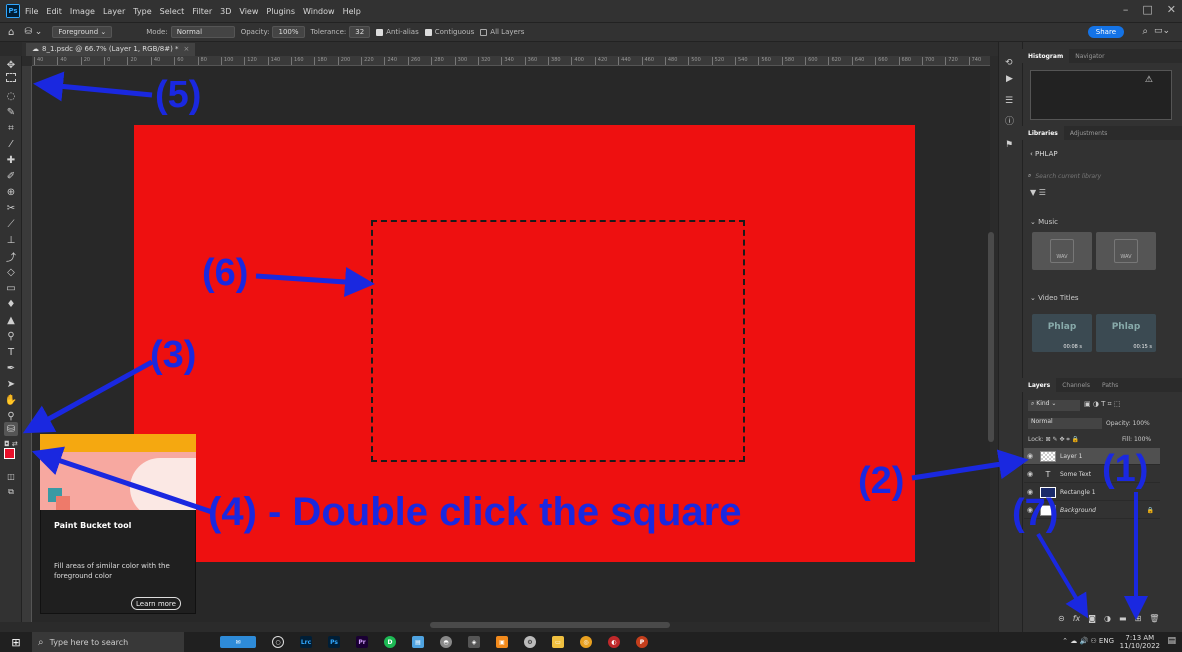 This screenshot has width=1182, height=652. Describe the element at coordinates (225, 273) in the screenshot. I see `annotation-6: (6)` at that location.